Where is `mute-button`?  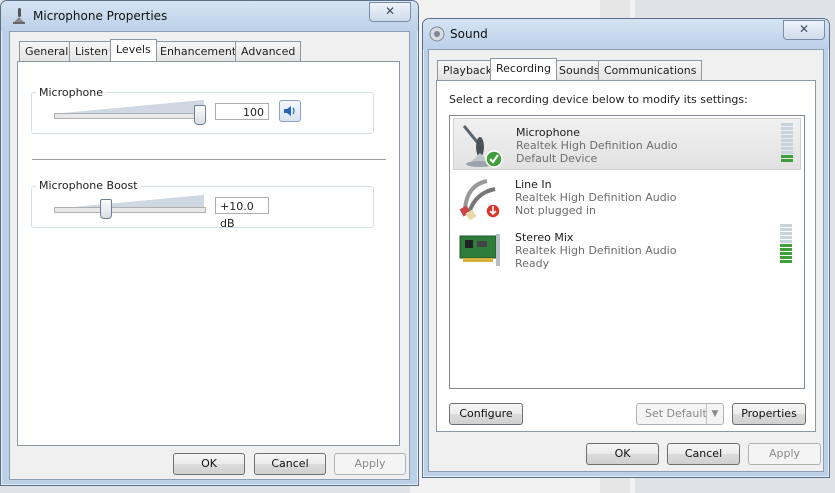
mute-button is located at coordinates (290, 111).